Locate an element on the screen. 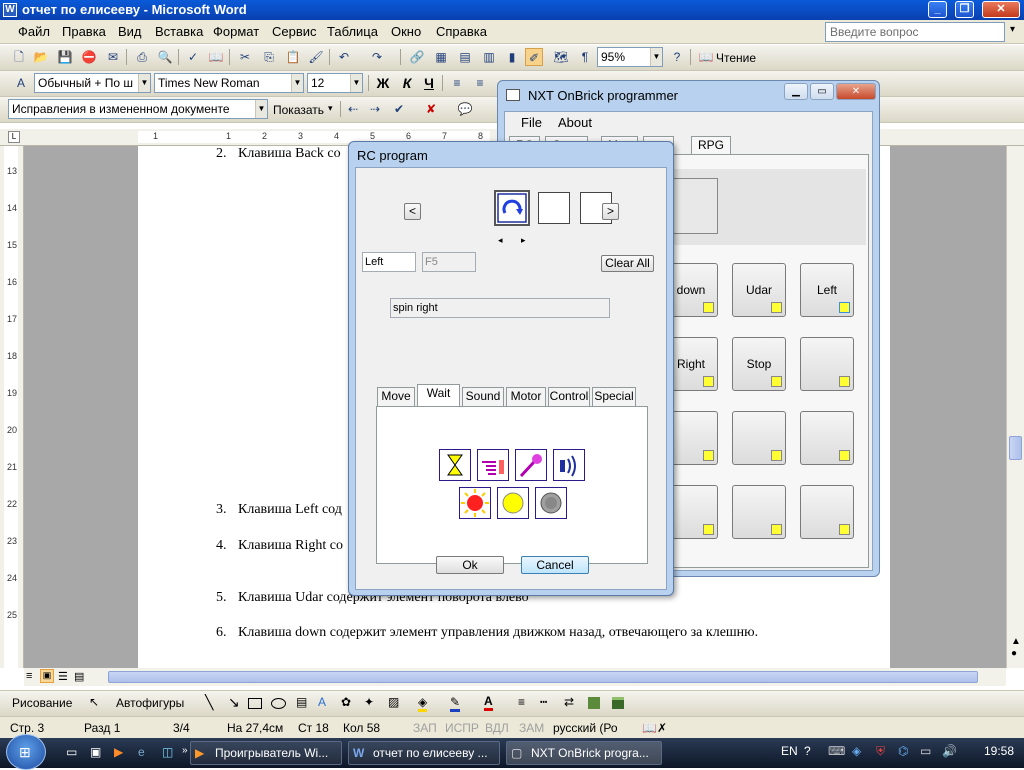 The image size is (1024, 770). new-document-icon: 🗋 is located at coordinates (19, 57).